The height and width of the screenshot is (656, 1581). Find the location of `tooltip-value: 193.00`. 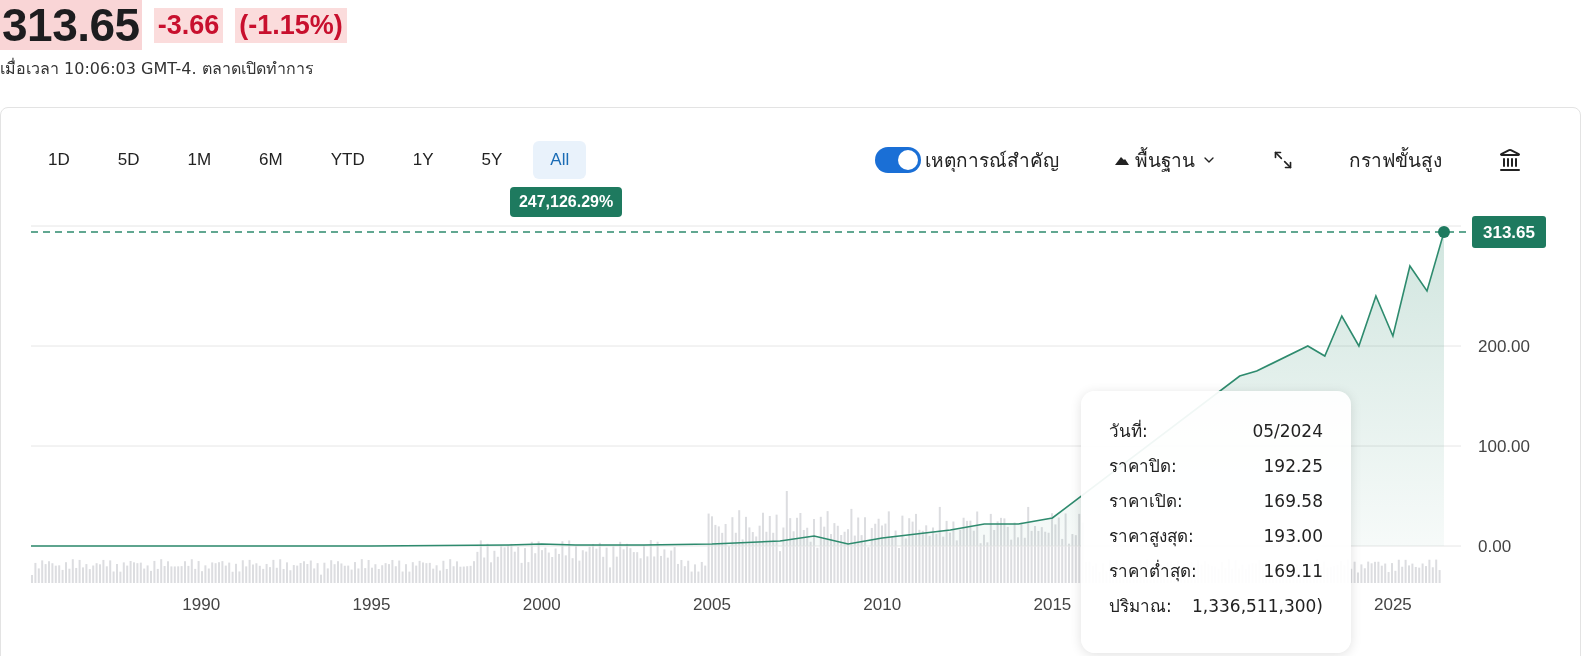

tooltip-value: 193.00 is located at coordinates (1293, 536).